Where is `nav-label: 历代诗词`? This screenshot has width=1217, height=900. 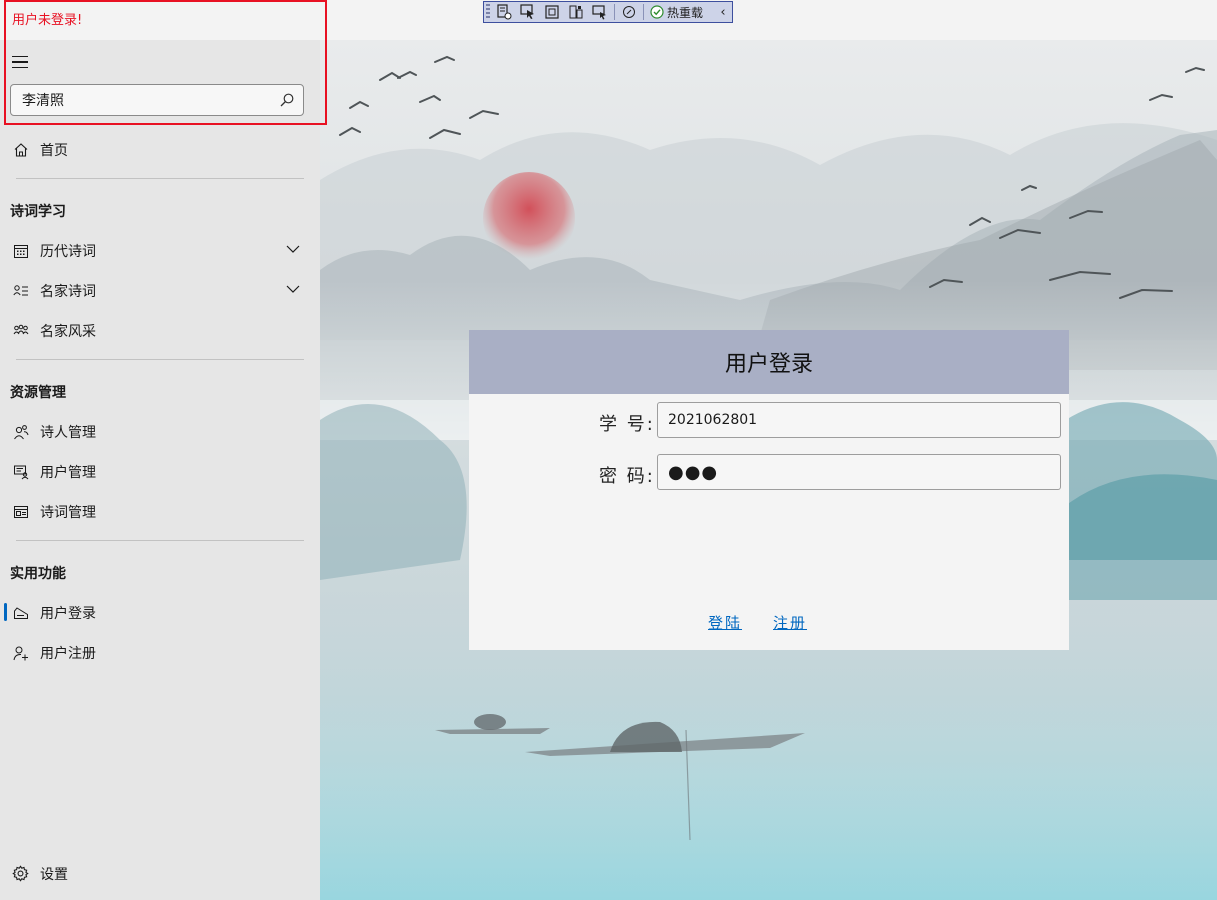
nav-label: 历代诗词 is located at coordinates (68, 252).